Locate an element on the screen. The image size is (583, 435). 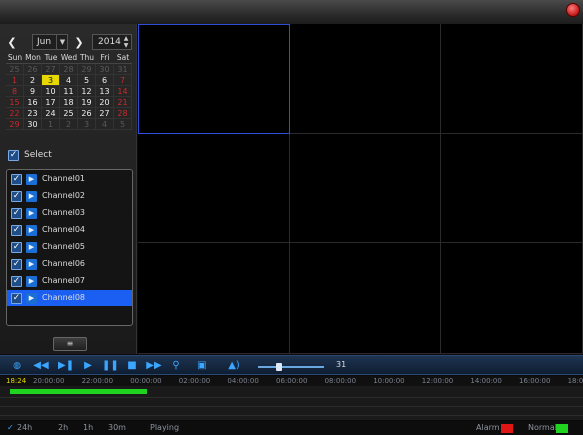
calendar-day: 17 is located at coordinates (51, 102).